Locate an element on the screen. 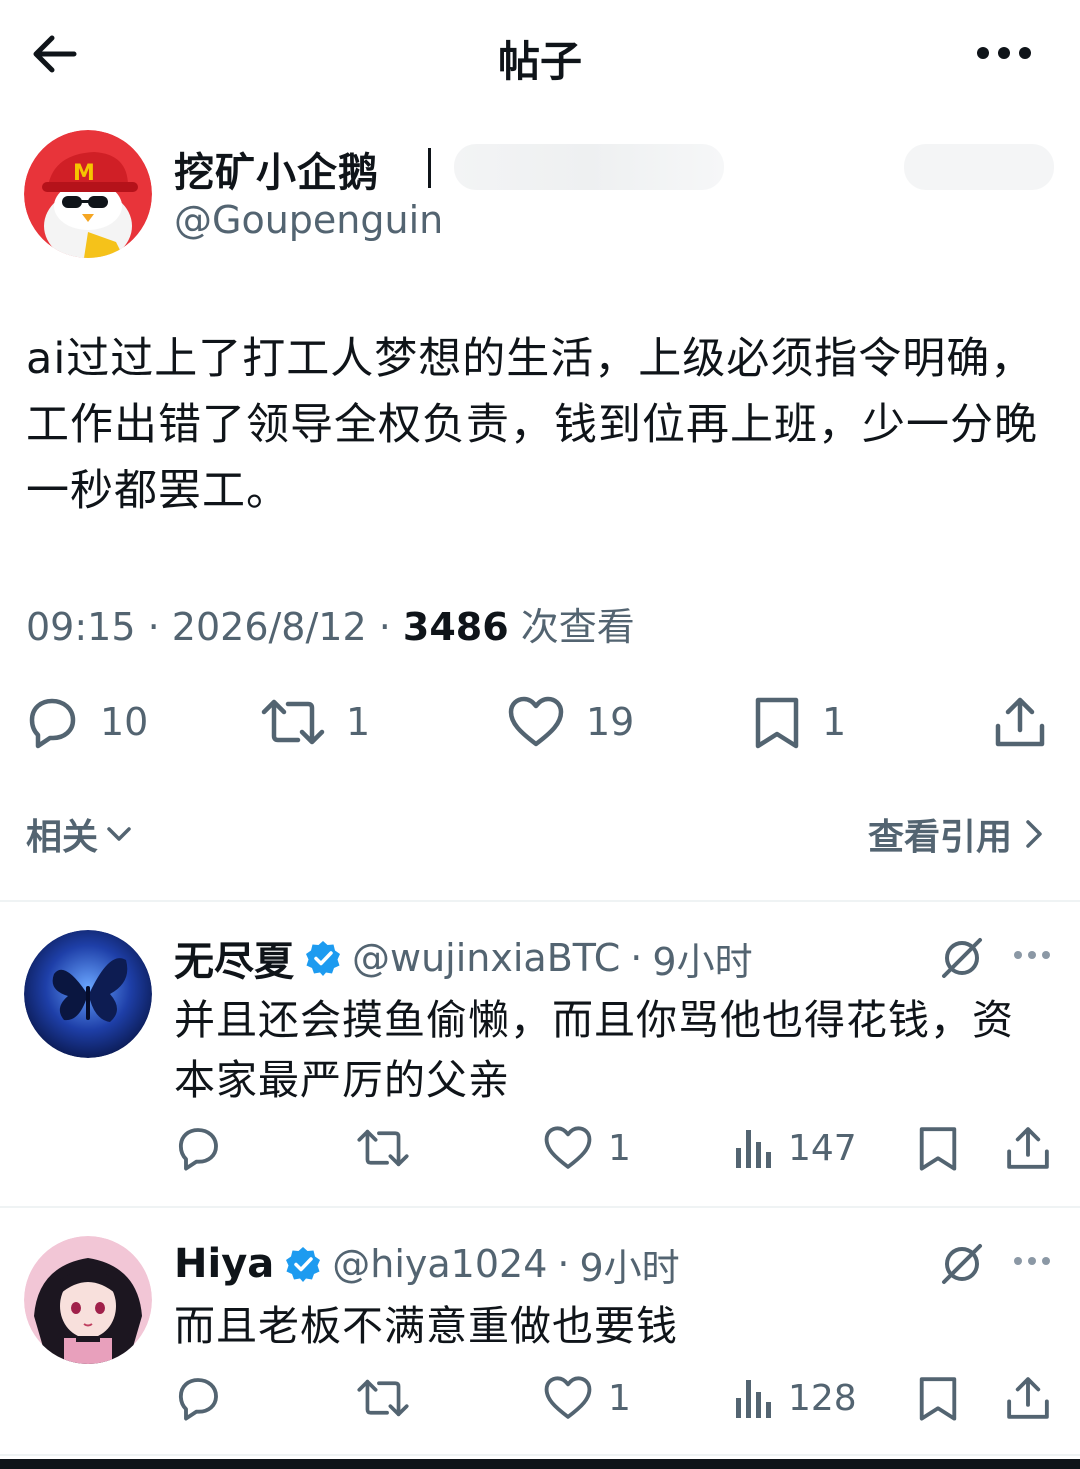 The image size is (1080, 1469). reply-header: 无尽夏 @wujinxiaBTC · 9小时 is located at coordinates (463, 958).